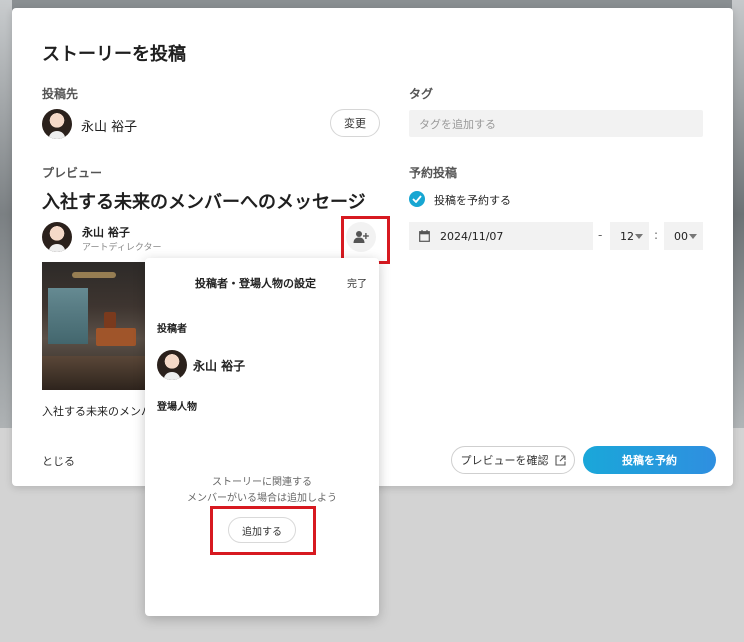 The width and height of the screenshot is (744, 642). I want to click on schedule-post-button: 投稿を予約, so click(649, 460).